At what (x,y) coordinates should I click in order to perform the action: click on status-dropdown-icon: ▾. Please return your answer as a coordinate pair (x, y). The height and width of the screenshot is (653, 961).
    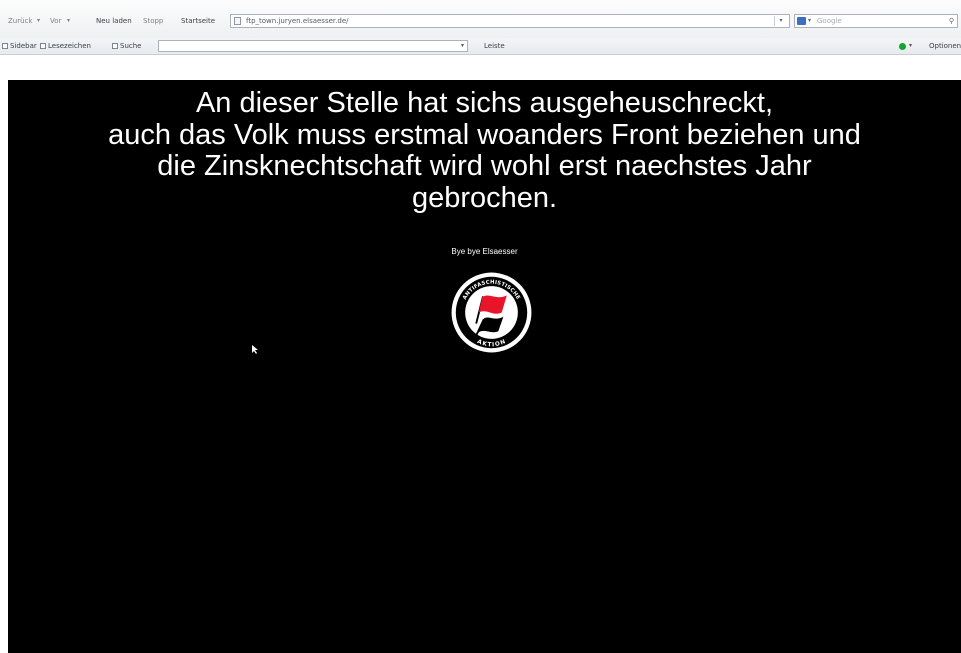
    Looking at the image, I should click on (910, 46).